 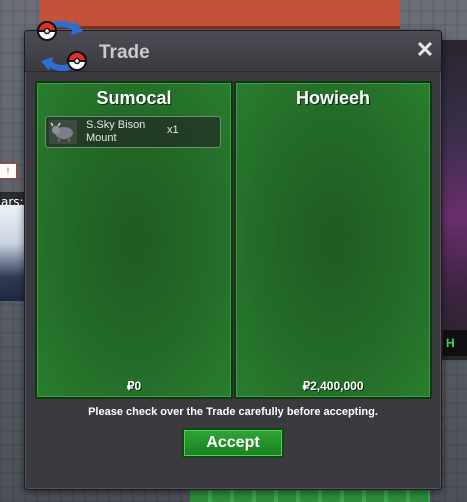 I want to click on window-title: Trade, so click(x=124, y=52).